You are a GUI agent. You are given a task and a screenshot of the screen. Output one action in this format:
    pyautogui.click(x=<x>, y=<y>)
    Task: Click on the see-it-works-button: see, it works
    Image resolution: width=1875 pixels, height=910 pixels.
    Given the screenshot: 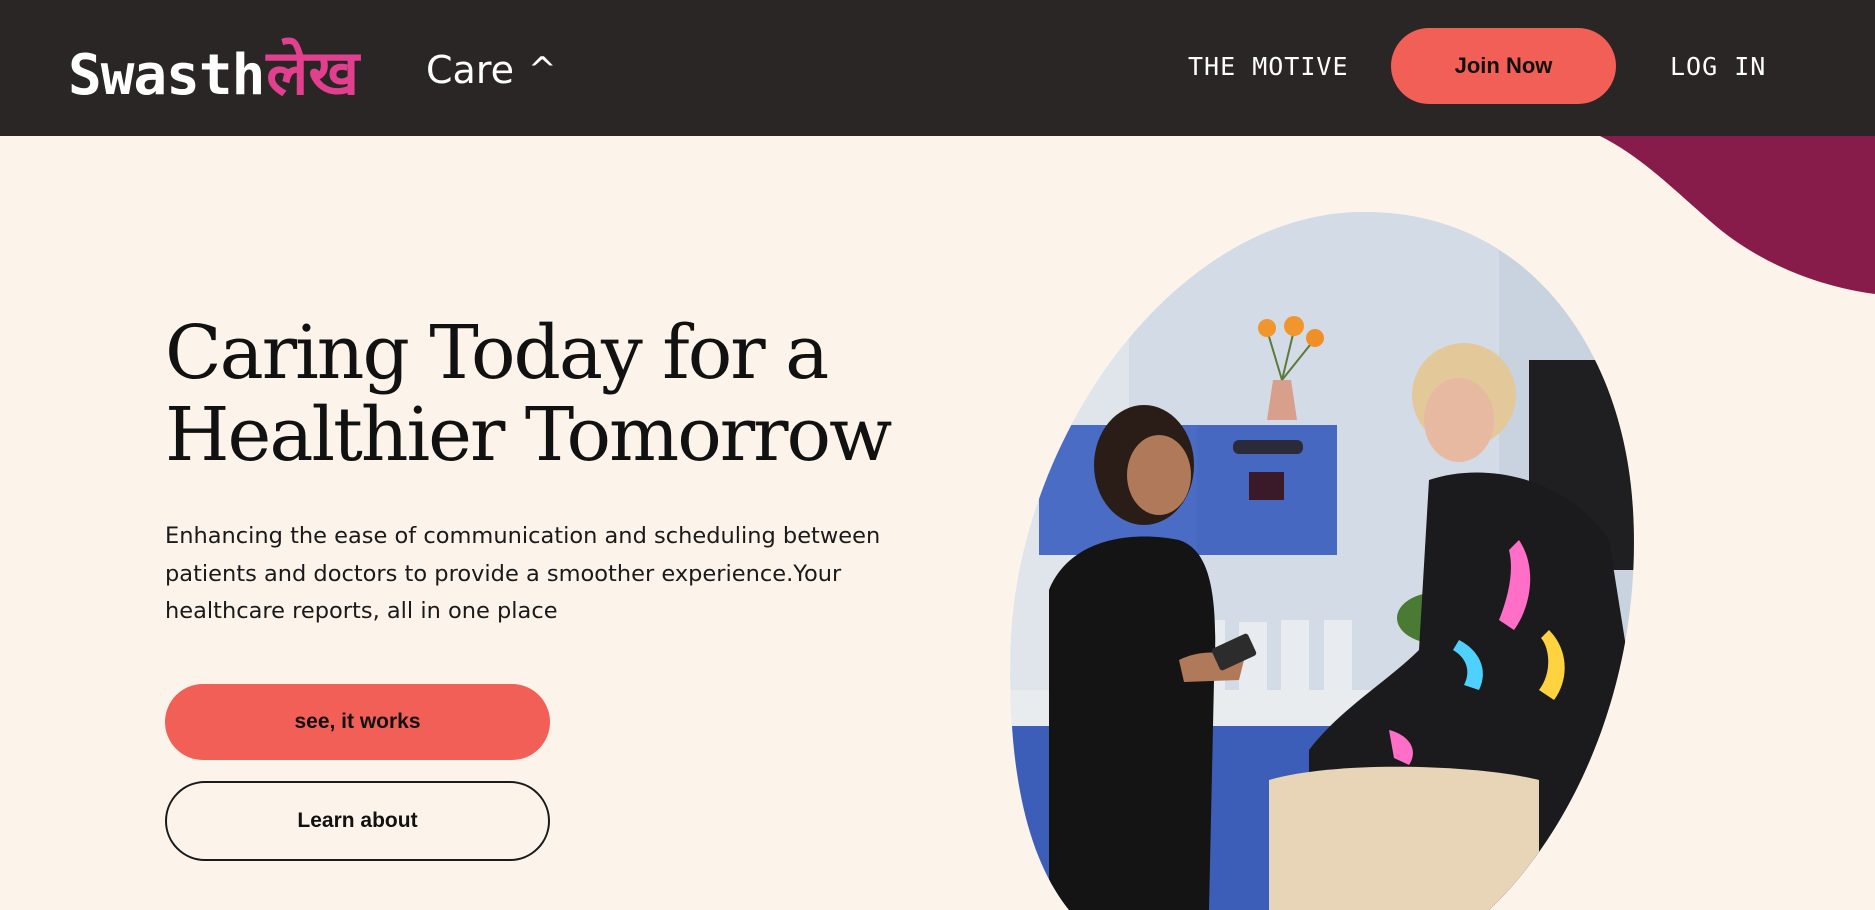 What is the action you would take?
    pyautogui.click(x=357, y=722)
    